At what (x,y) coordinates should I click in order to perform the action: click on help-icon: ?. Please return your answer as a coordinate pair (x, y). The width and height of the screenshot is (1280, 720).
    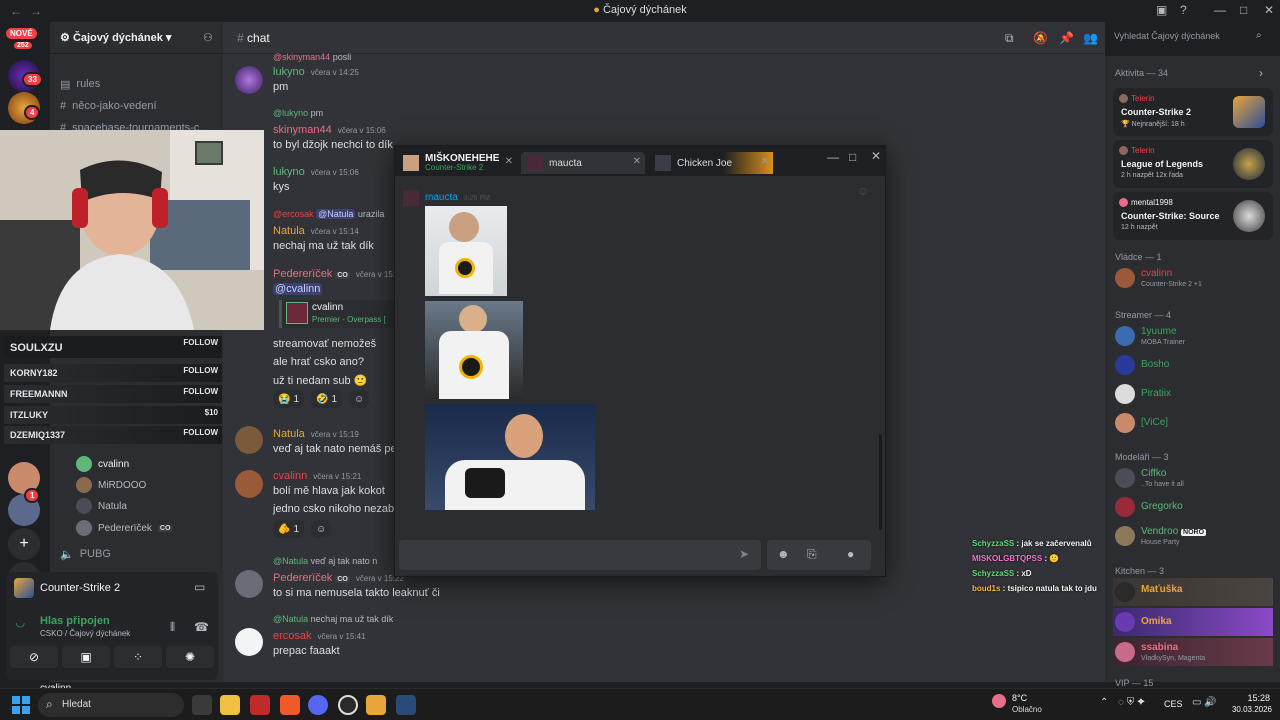
    Looking at the image, I should click on (1183, 10).